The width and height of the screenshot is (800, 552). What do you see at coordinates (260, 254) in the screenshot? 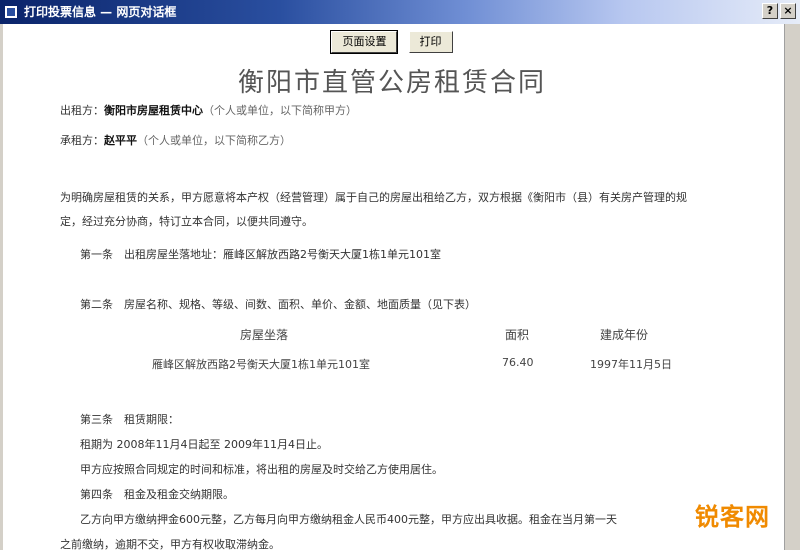
I see `article-1: 第一条 出租房屋坐落地址：雁峰区解放西路2号衡天大厦1栋1单元101室` at bounding box center [260, 254].